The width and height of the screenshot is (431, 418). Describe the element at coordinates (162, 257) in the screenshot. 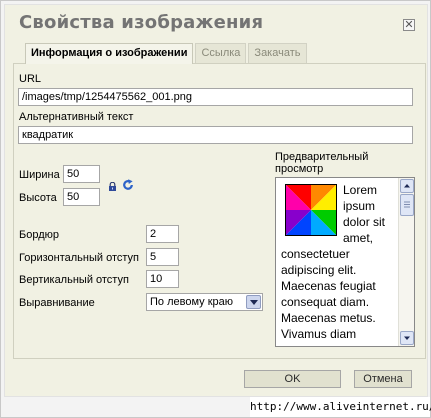

I see `hspace-field: 5` at that location.